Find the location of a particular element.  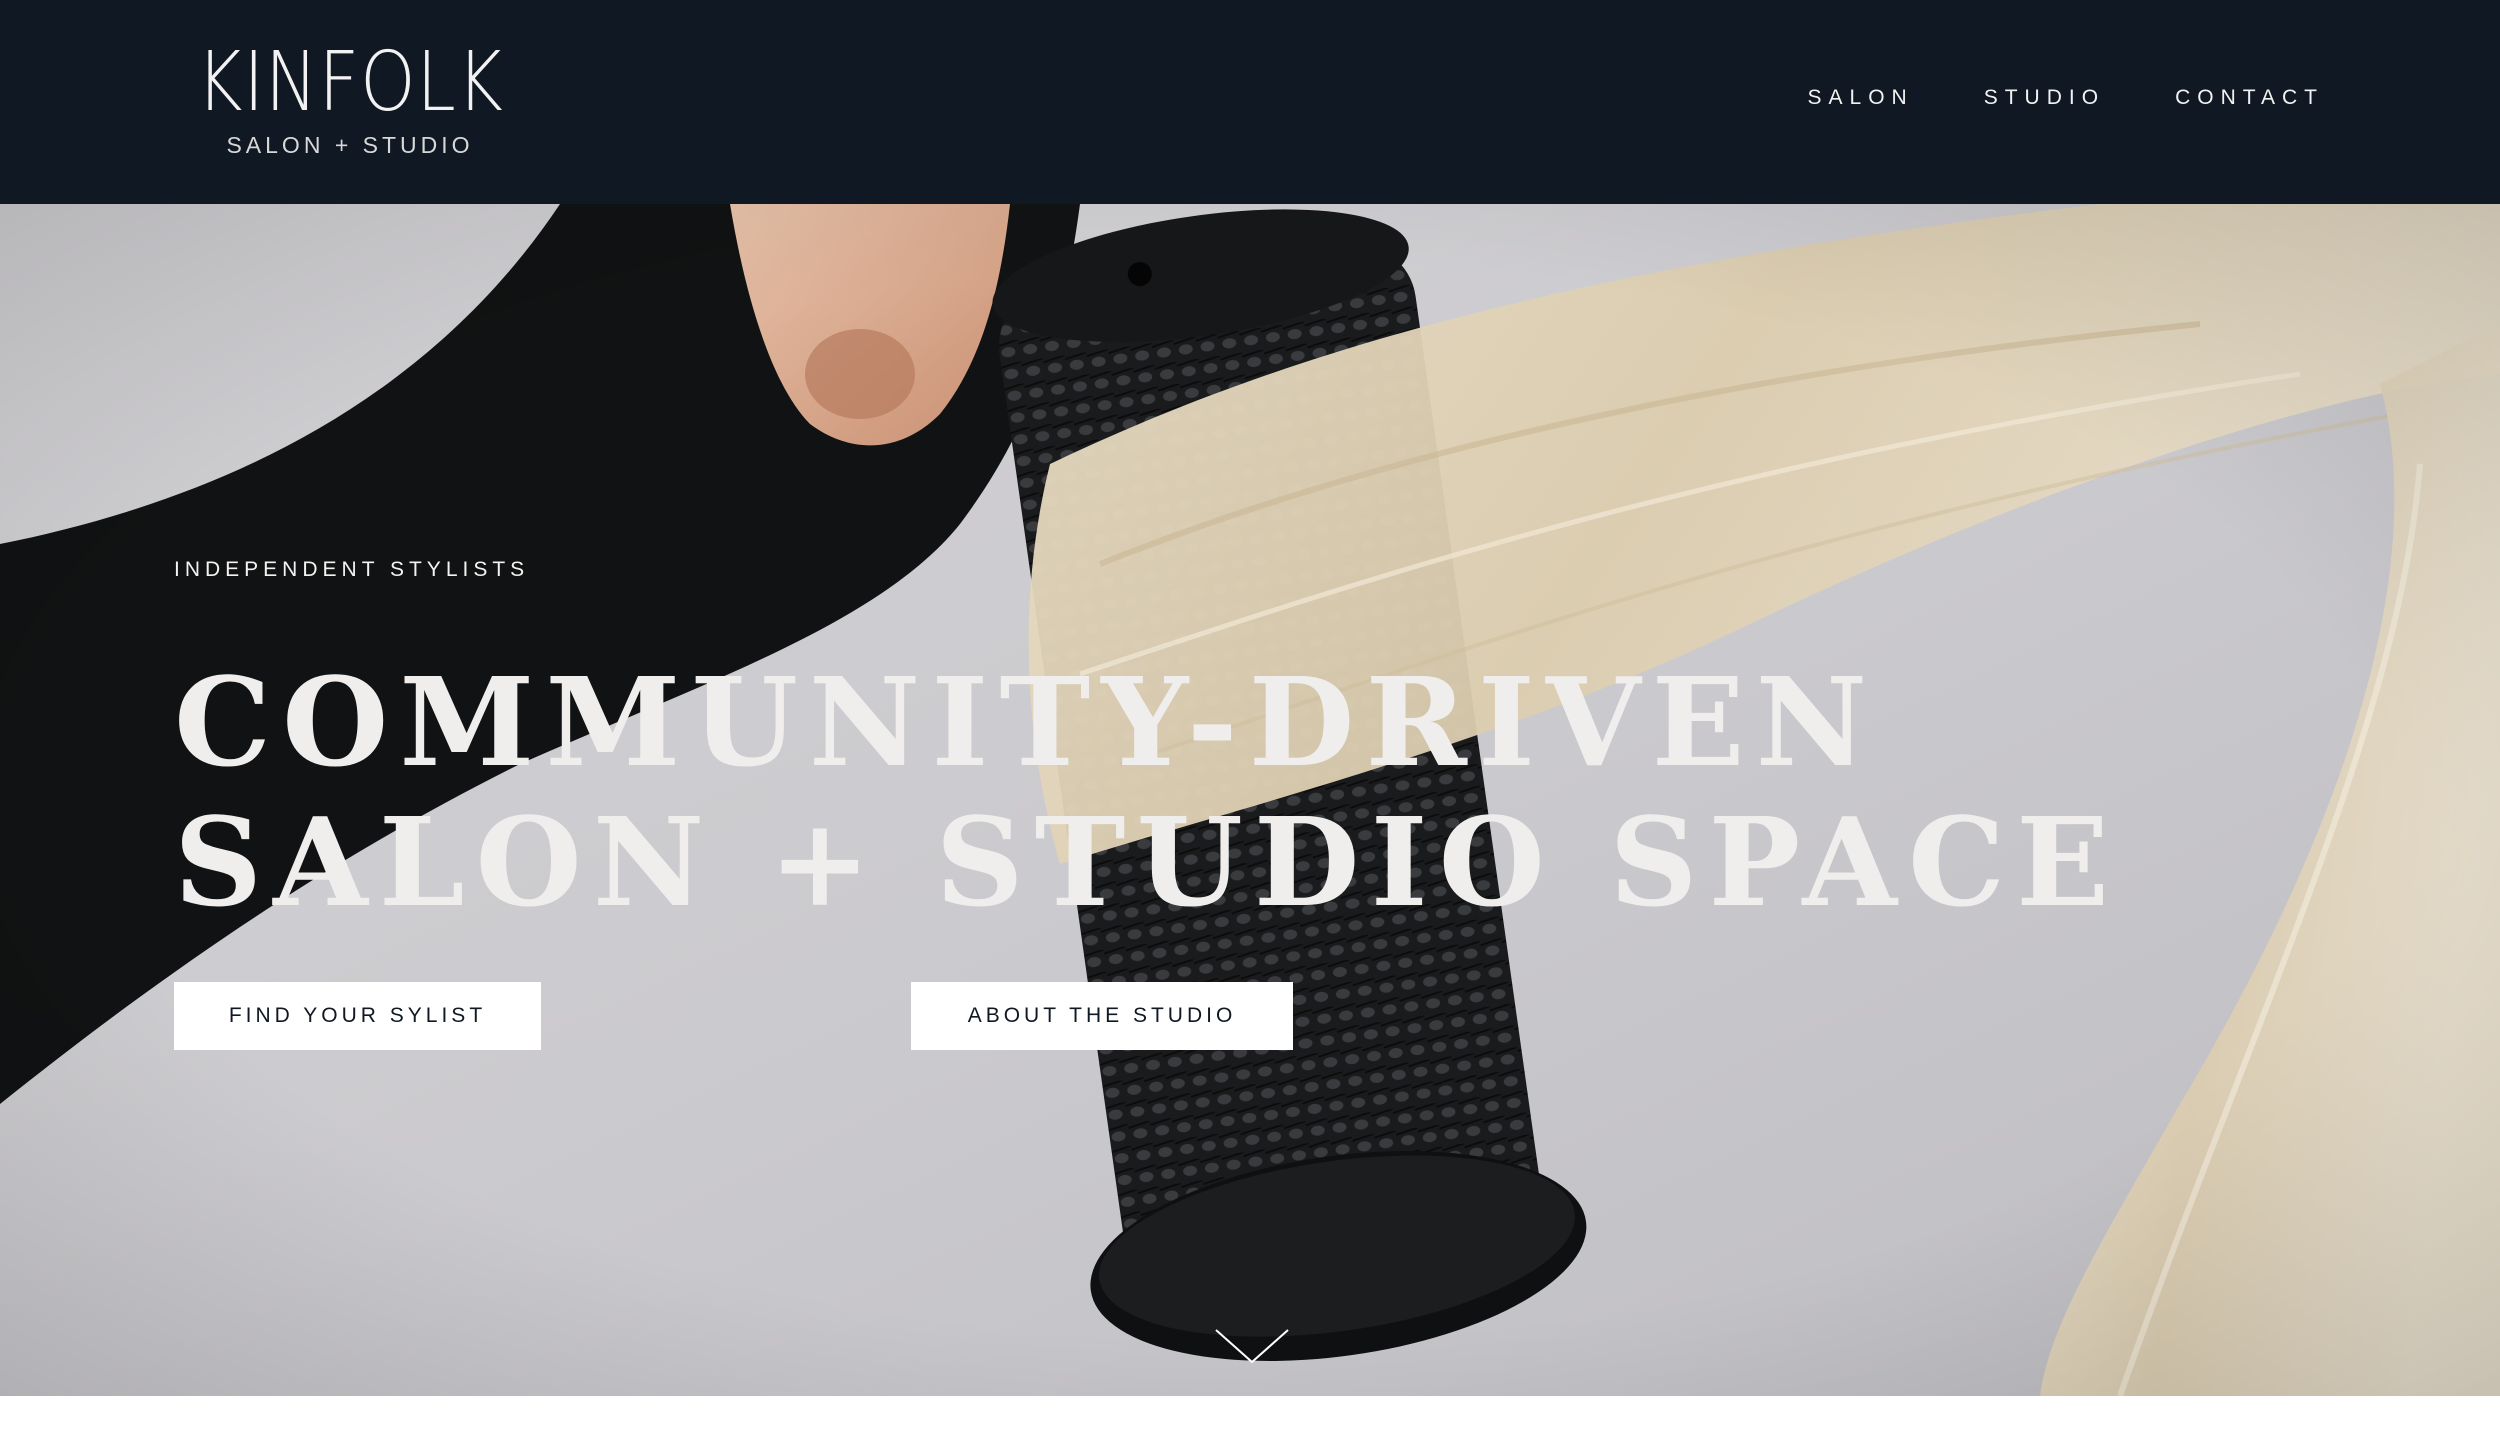

logo-wordmark: KINFOLK is located at coordinates (350, 82).